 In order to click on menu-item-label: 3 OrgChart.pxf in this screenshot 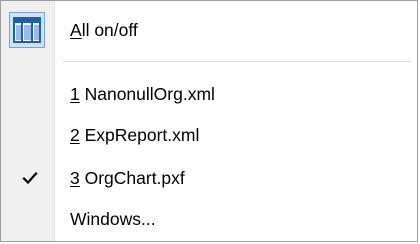, I will do `click(127, 178)`.